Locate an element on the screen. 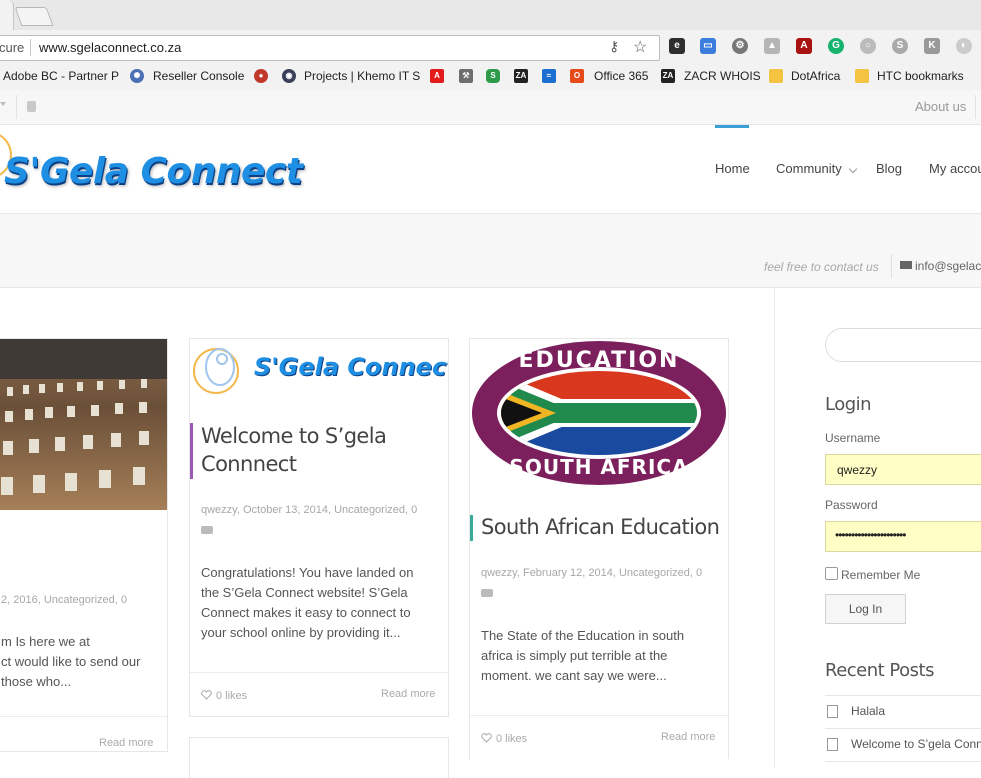  contact-strip: feel free to contact us info@sgelac is located at coordinates (490, 251).